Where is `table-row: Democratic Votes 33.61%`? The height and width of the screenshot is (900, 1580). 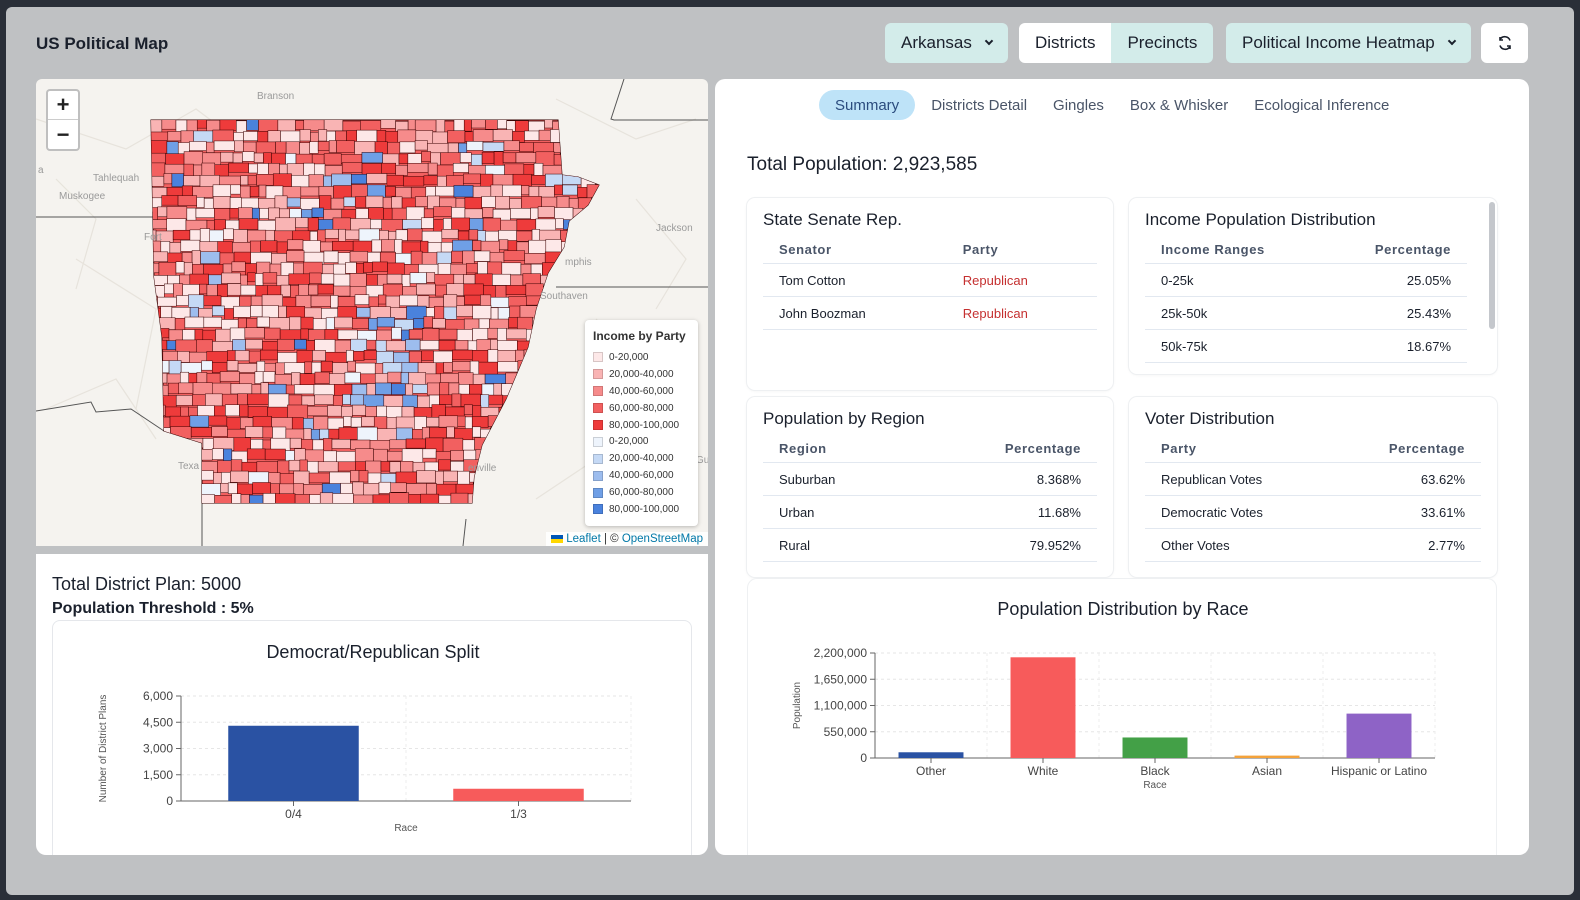
table-row: Democratic Votes 33.61% is located at coordinates (1313, 512).